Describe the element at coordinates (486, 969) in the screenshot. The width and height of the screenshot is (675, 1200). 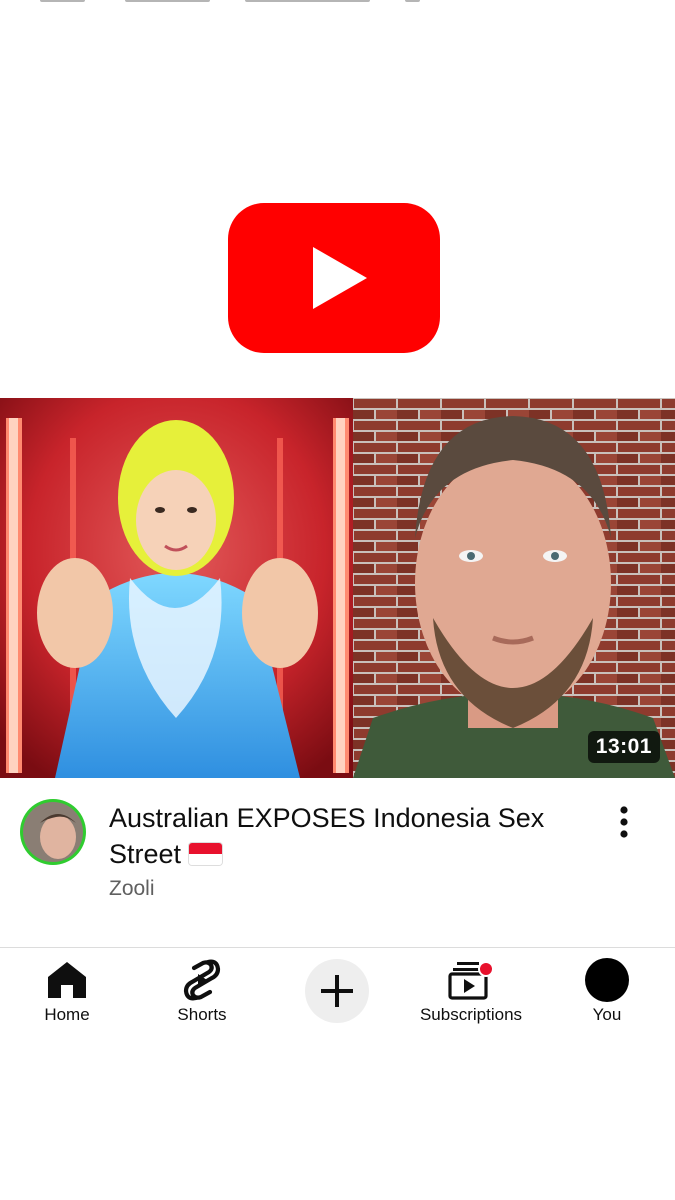
I see `notification-dot` at that location.